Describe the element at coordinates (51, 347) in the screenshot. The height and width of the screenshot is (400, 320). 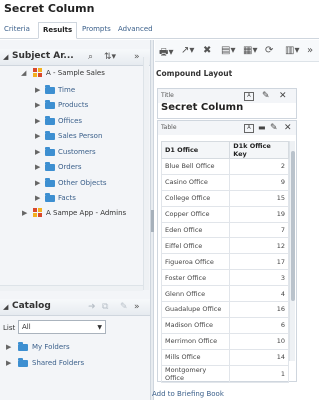
I see `tree-label-my-folders: My Folders` at that location.